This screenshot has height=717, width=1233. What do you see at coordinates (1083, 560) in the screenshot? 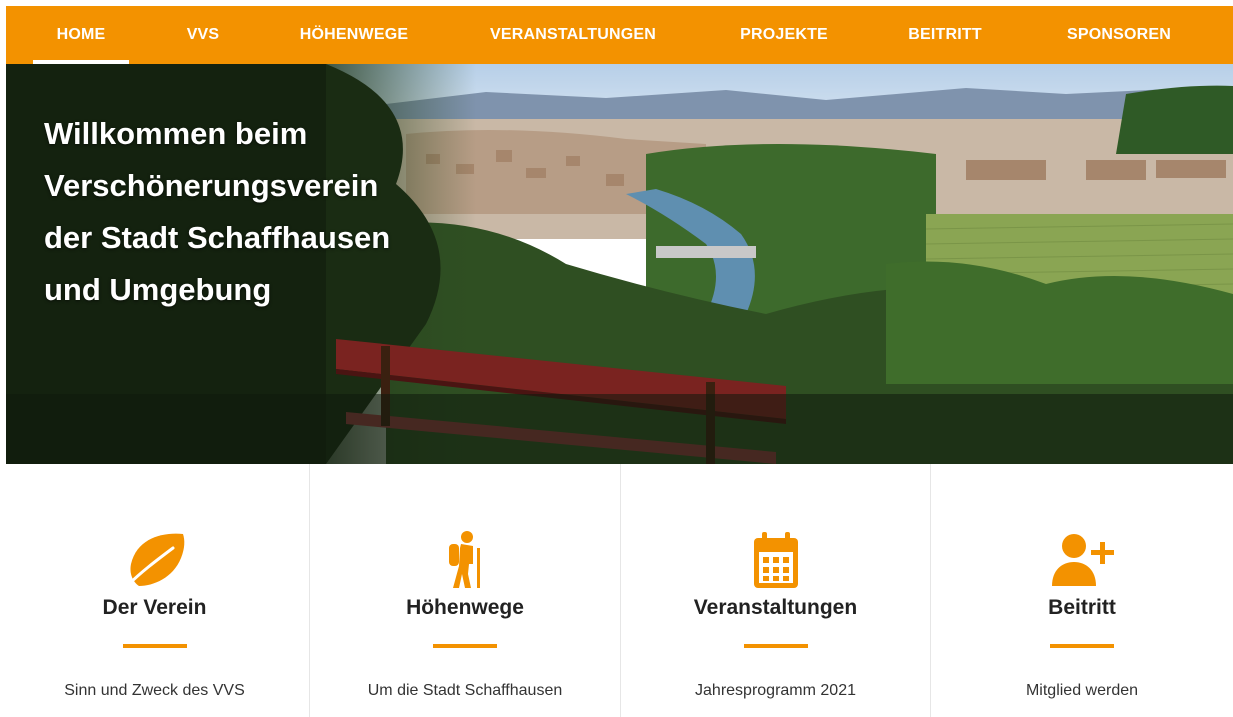
I see `user-plus-icon` at bounding box center [1083, 560].